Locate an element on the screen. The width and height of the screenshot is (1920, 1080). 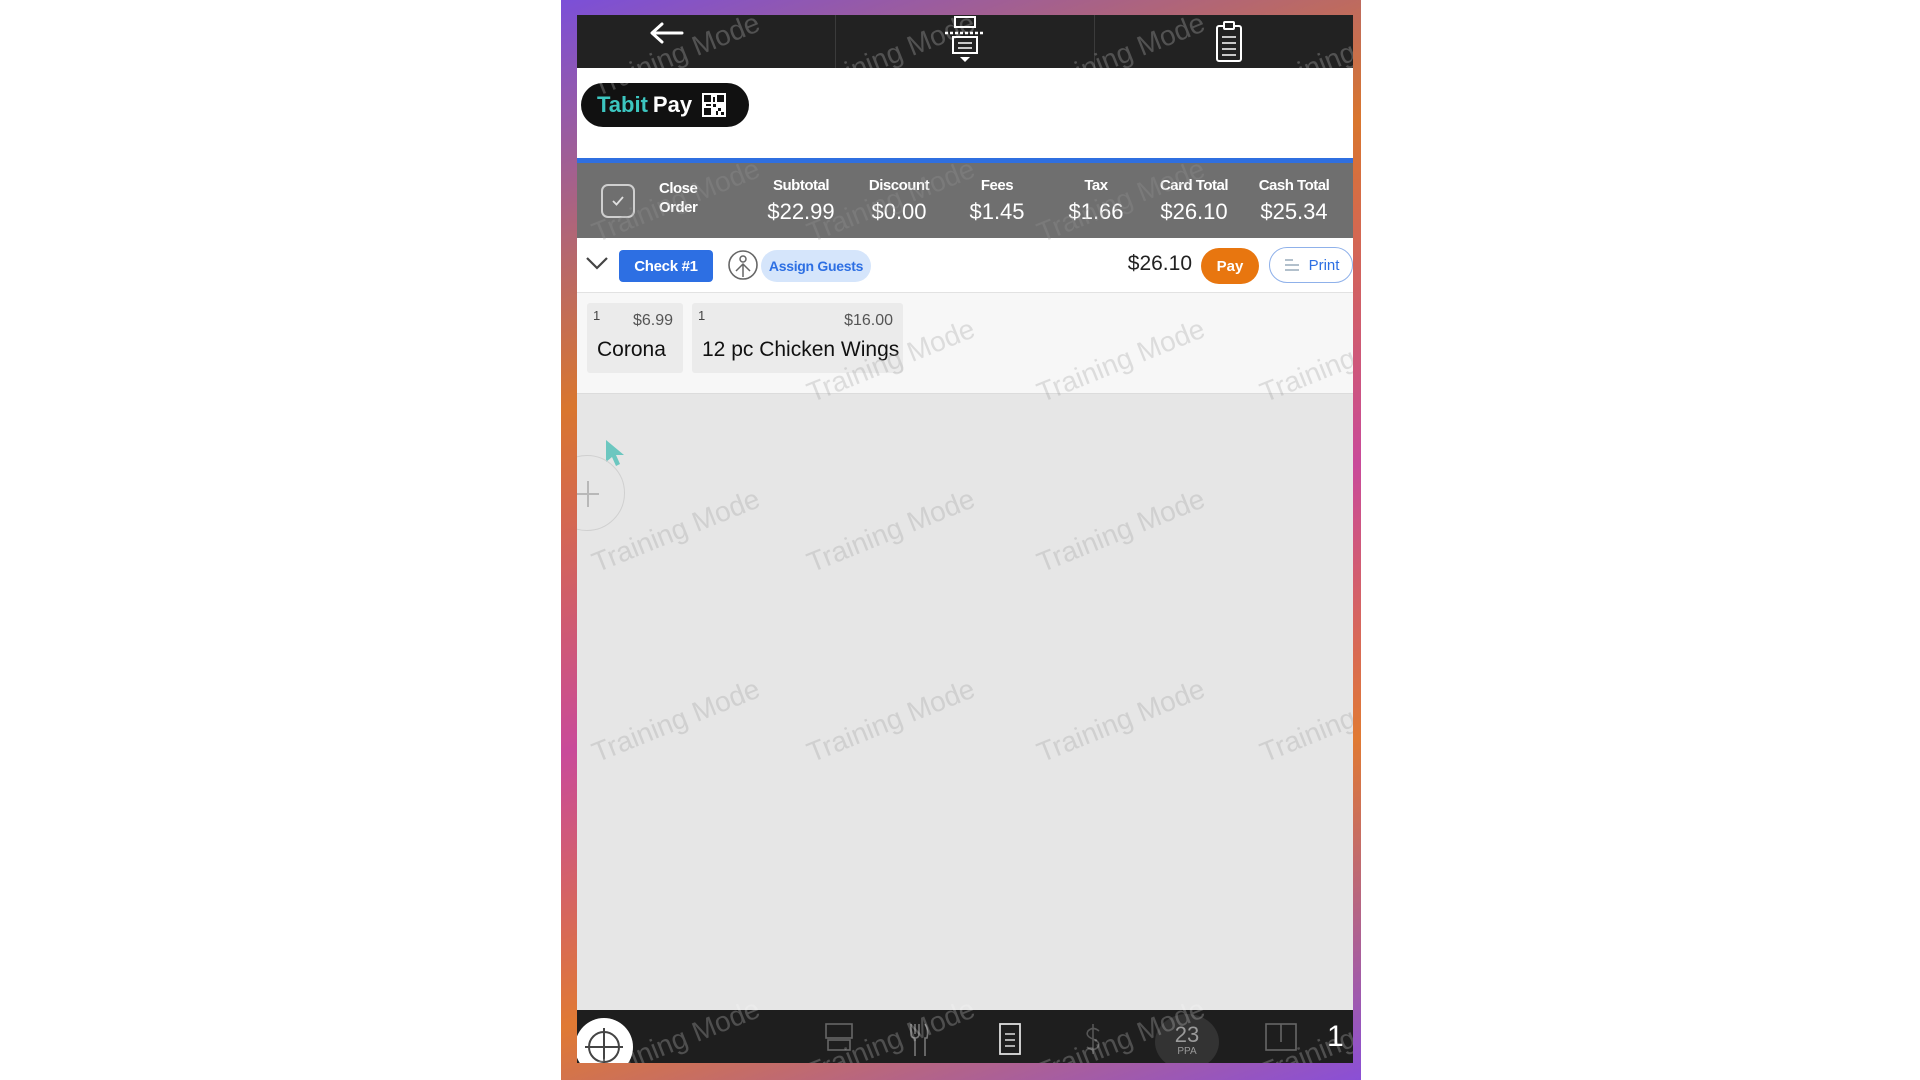
tabit-pay-button: Tabit Pay is located at coordinates (665, 105).